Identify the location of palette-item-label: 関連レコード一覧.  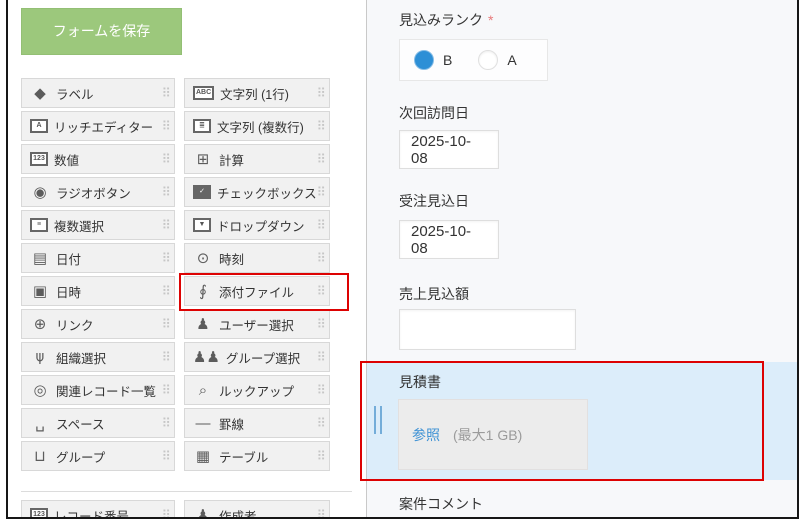
(106, 391).